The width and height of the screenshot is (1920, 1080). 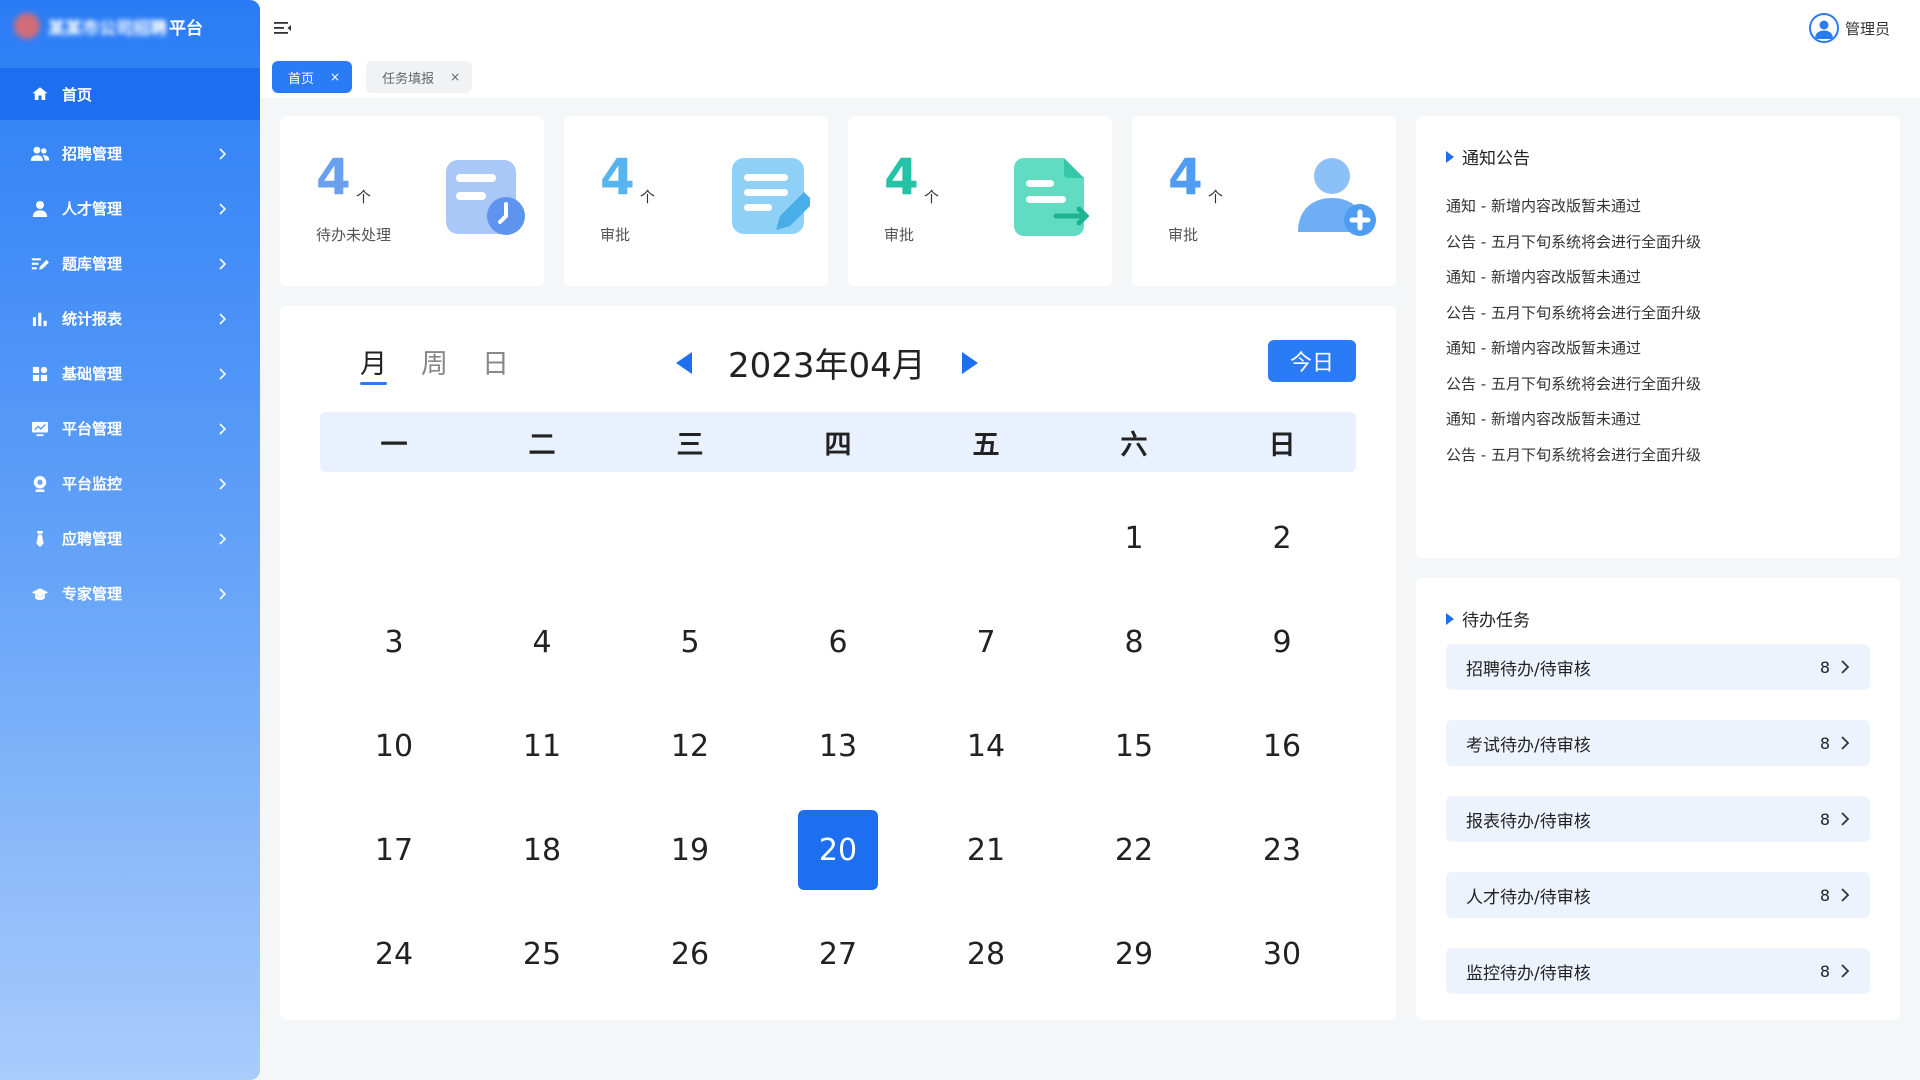 What do you see at coordinates (130, 373) in the screenshot?
I see `sidebar-item-basic: 基础管理` at bounding box center [130, 373].